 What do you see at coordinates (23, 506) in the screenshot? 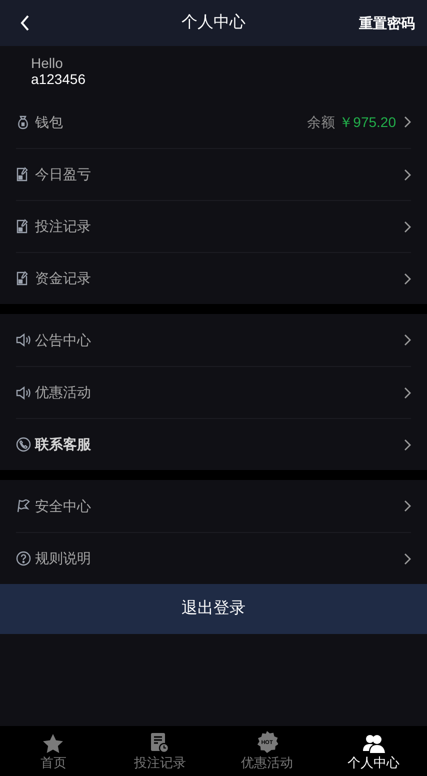
I see `flag-icon` at bounding box center [23, 506].